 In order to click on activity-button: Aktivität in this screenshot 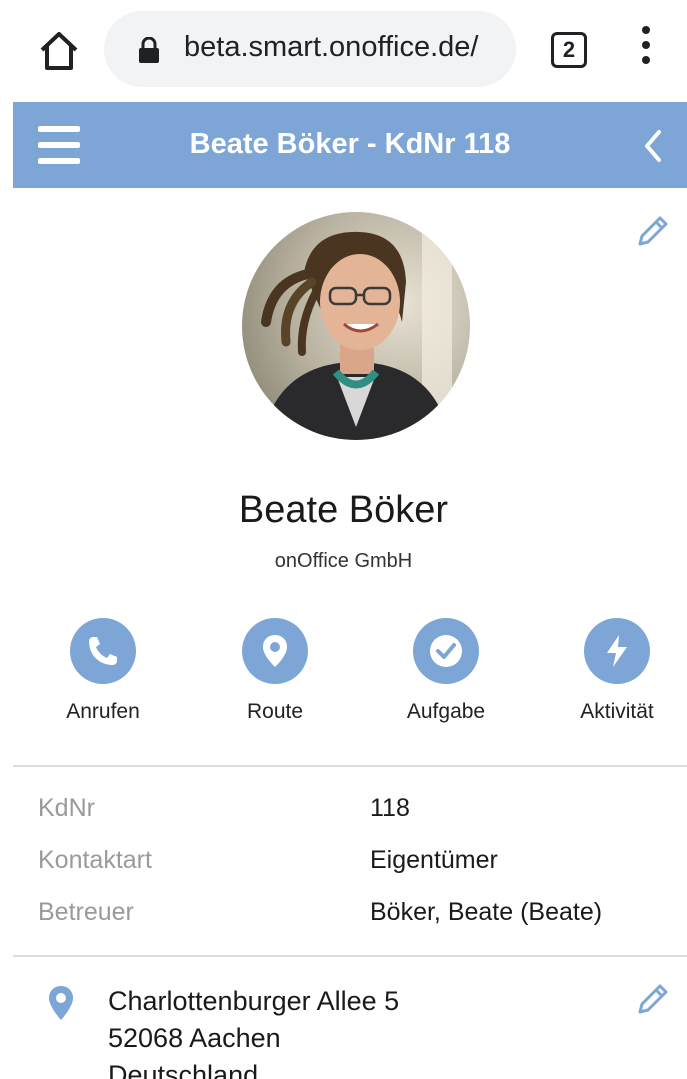, I will do `click(612, 671)`.